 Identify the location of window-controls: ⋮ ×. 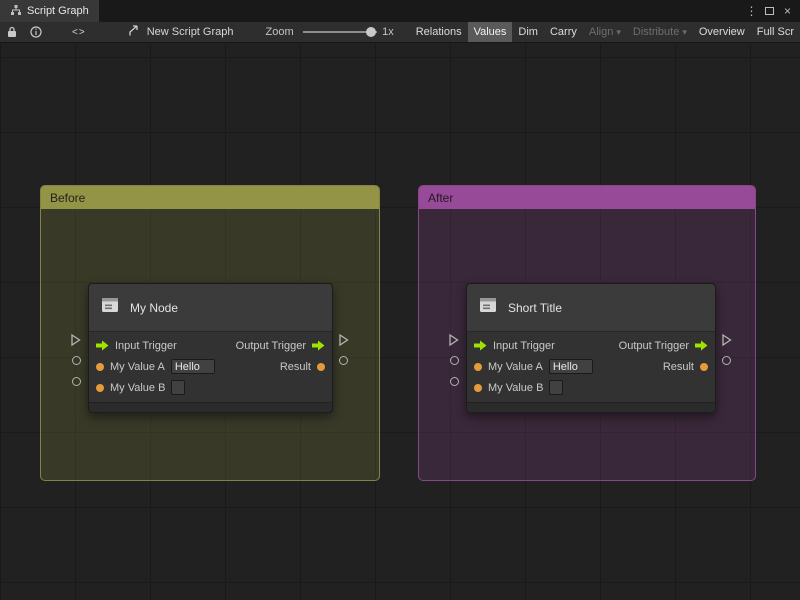
(772, 11).